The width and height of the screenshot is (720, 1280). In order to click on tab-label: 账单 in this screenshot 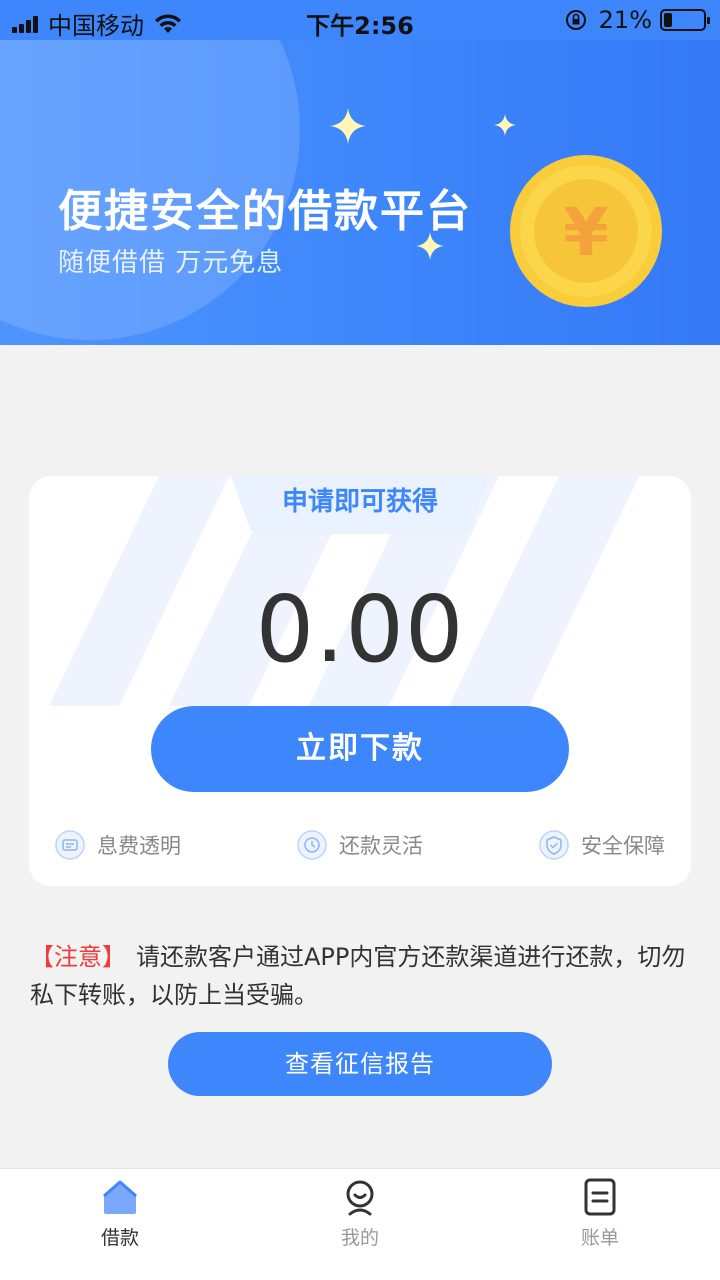, I will do `click(599, 1238)`.